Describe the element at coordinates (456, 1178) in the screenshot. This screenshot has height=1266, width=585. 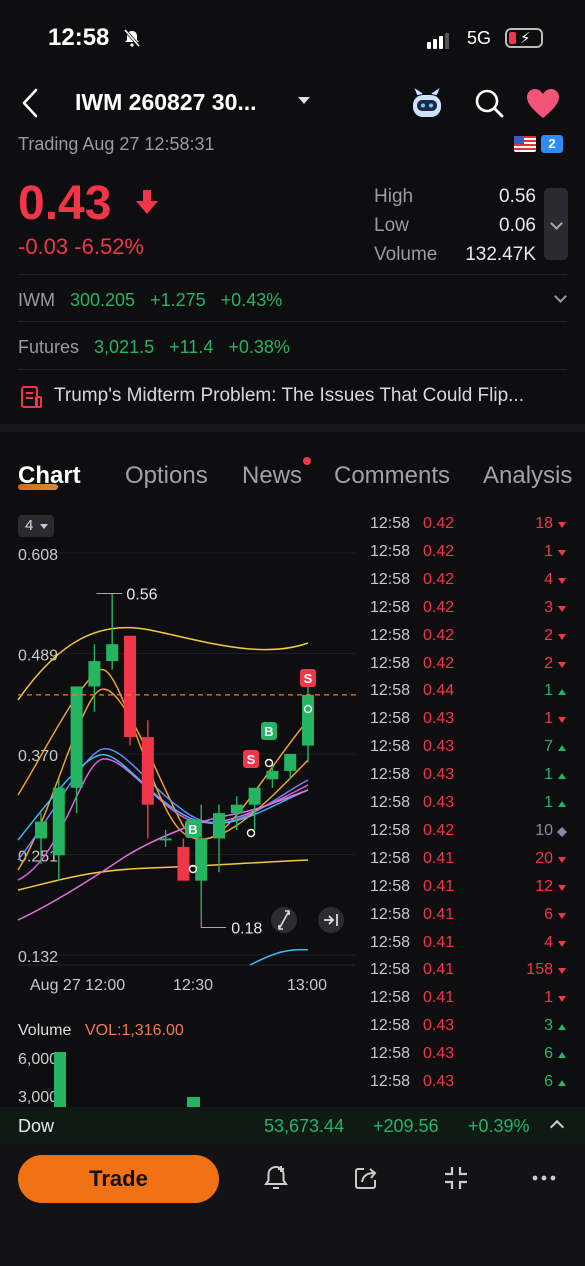
I see `fullscreen-collapse-icon` at that location.